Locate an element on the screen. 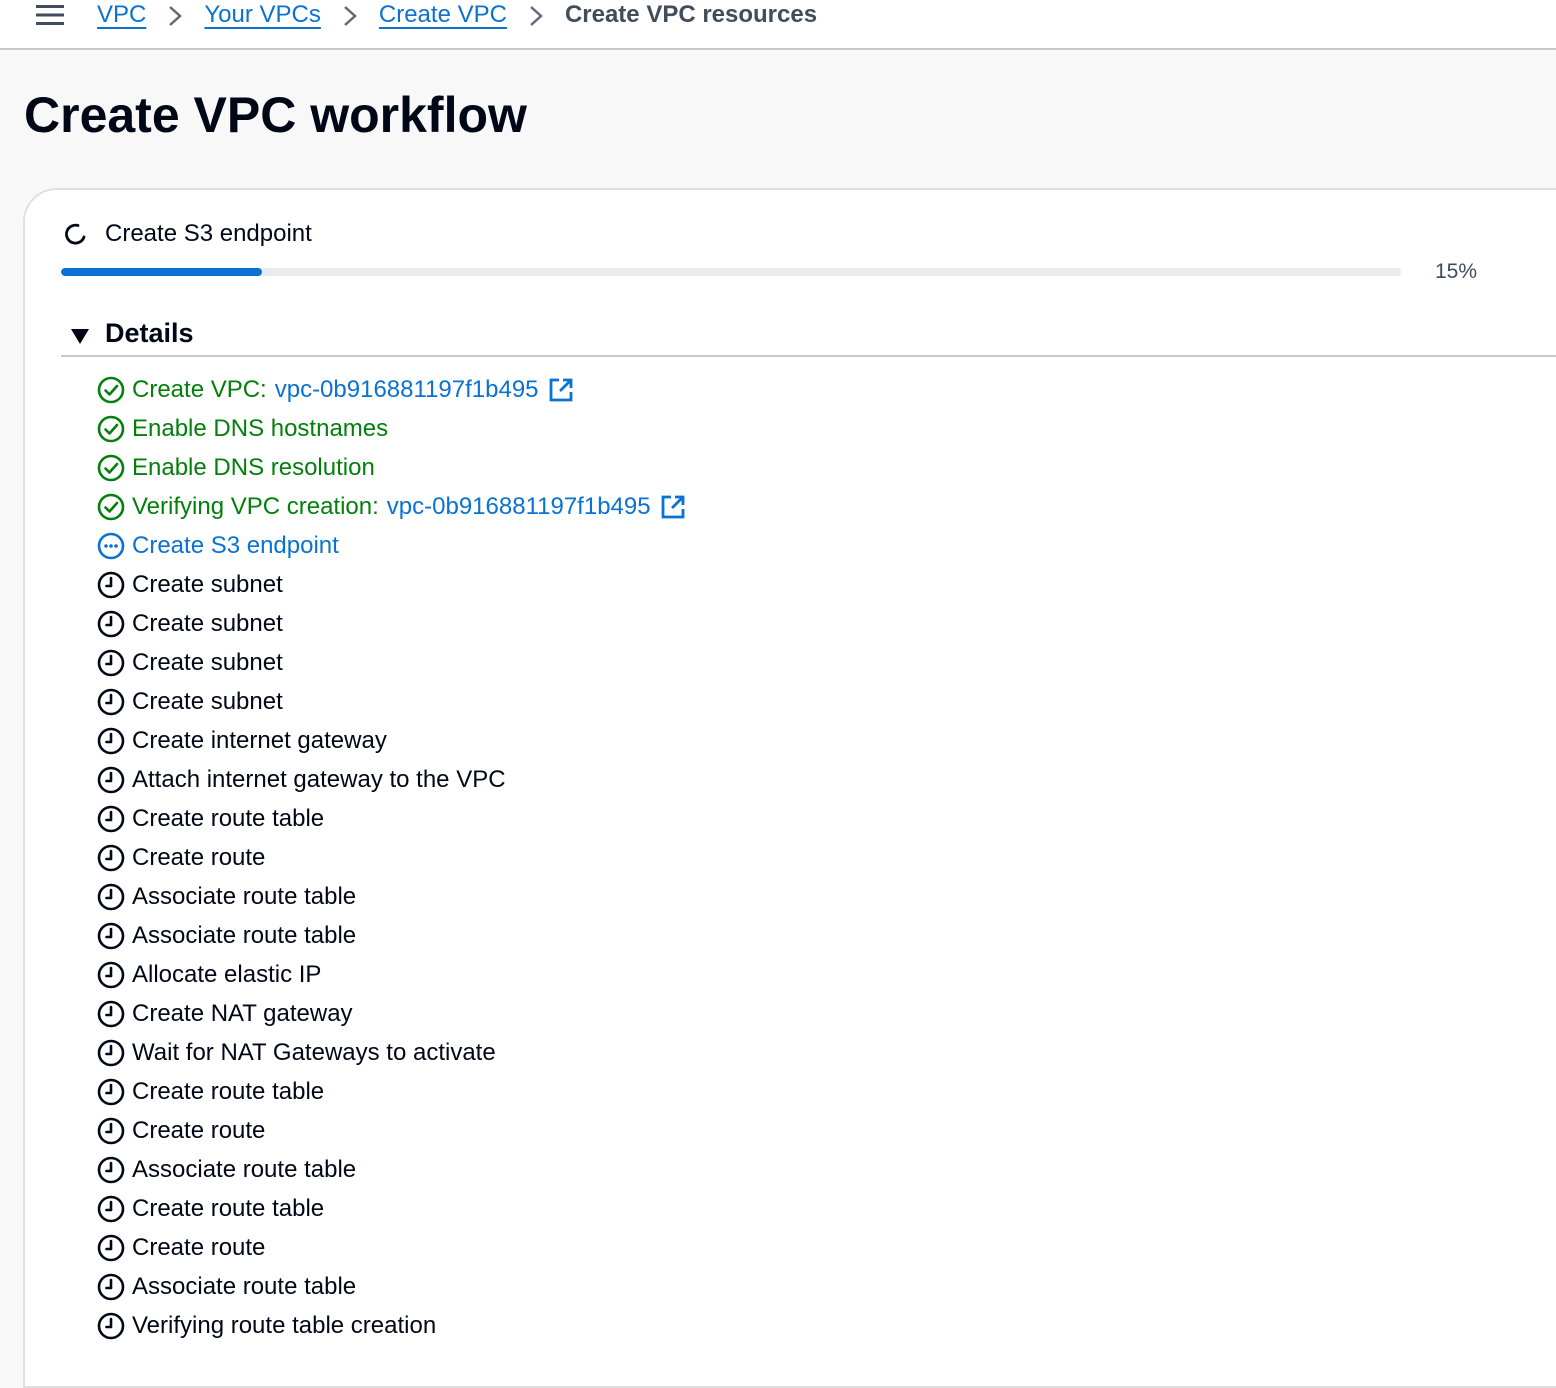 The width and height of the screenshot is (1556, 1388). hamburger-menu-icon is located at coordinates (50, 15).